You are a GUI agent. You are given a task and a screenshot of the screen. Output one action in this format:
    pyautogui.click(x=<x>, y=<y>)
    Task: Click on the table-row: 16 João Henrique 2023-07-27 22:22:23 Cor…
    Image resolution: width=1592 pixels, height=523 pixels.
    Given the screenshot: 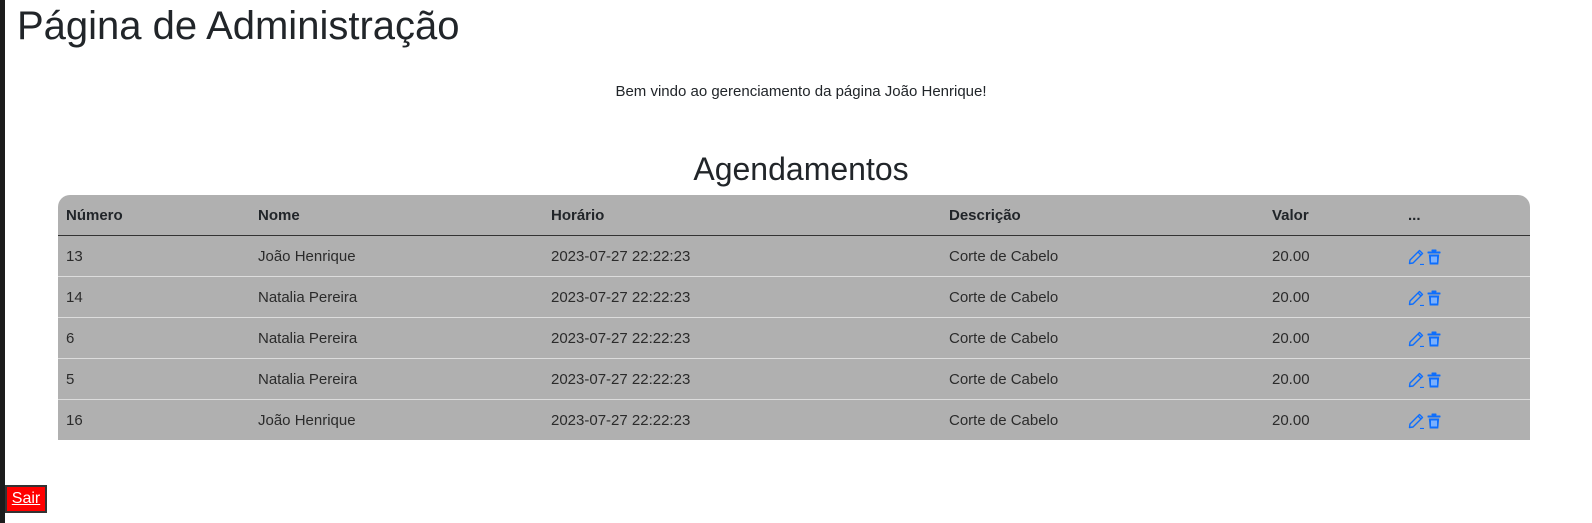 What is the action you would take?
    pyautogui.click(x=794, y=419)
    